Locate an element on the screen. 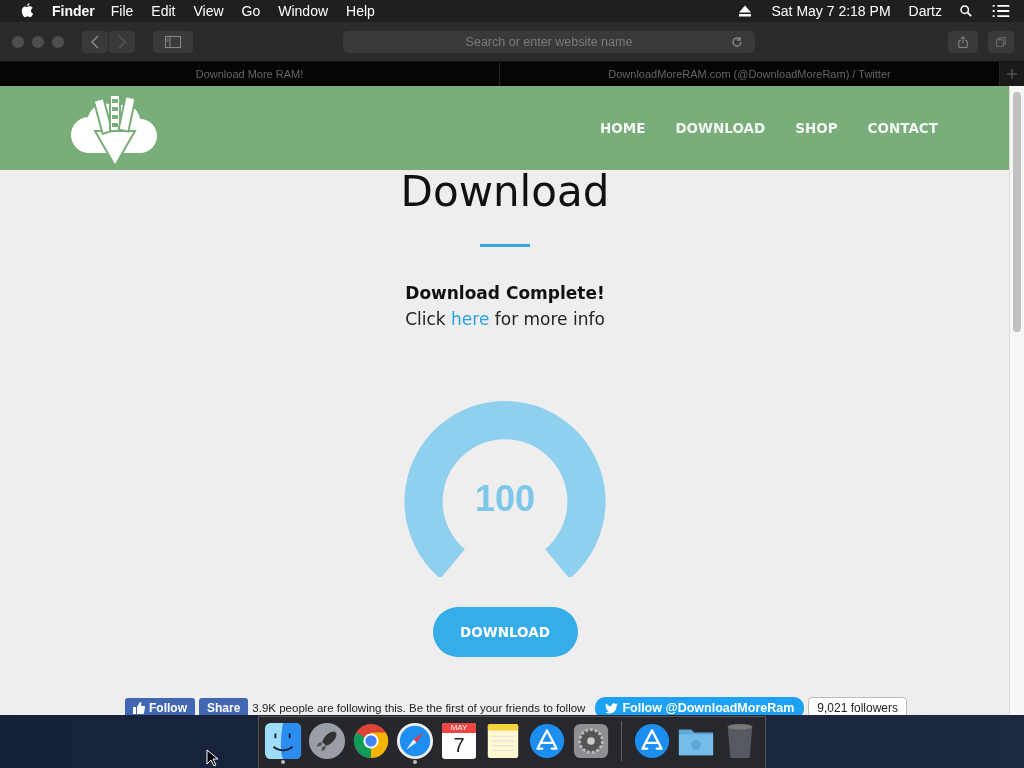  tabs-button is located at coordinates (1001, 41).